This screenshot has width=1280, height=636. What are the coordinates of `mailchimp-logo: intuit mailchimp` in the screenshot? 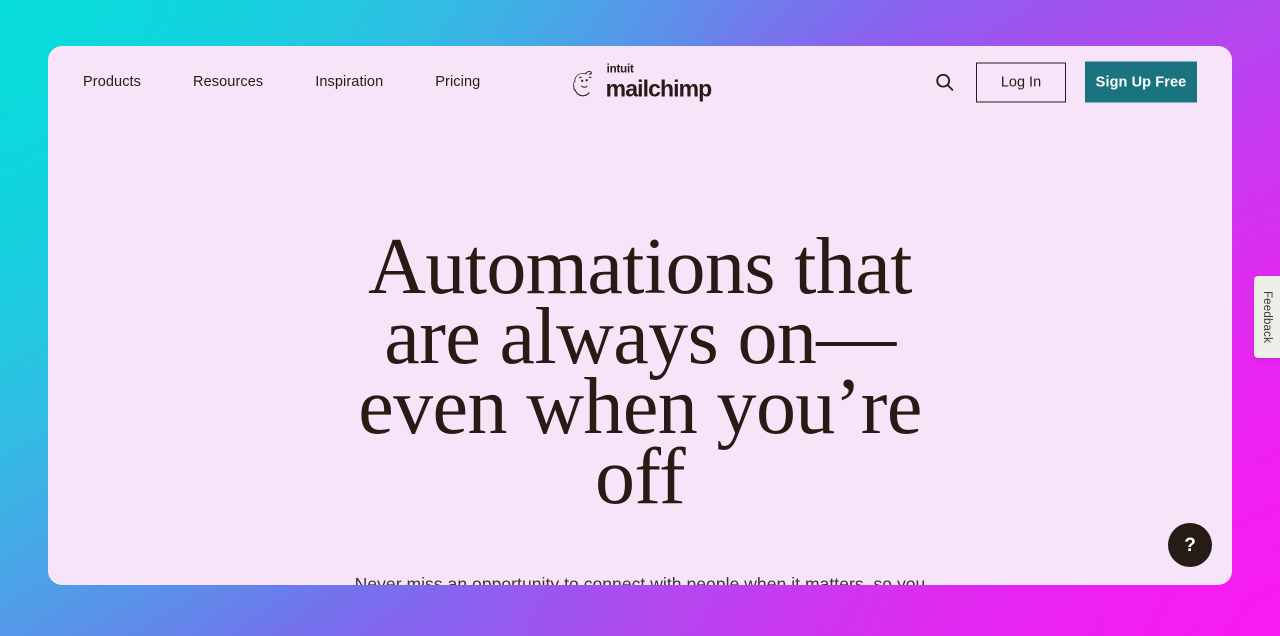 It's located at (640, 82).